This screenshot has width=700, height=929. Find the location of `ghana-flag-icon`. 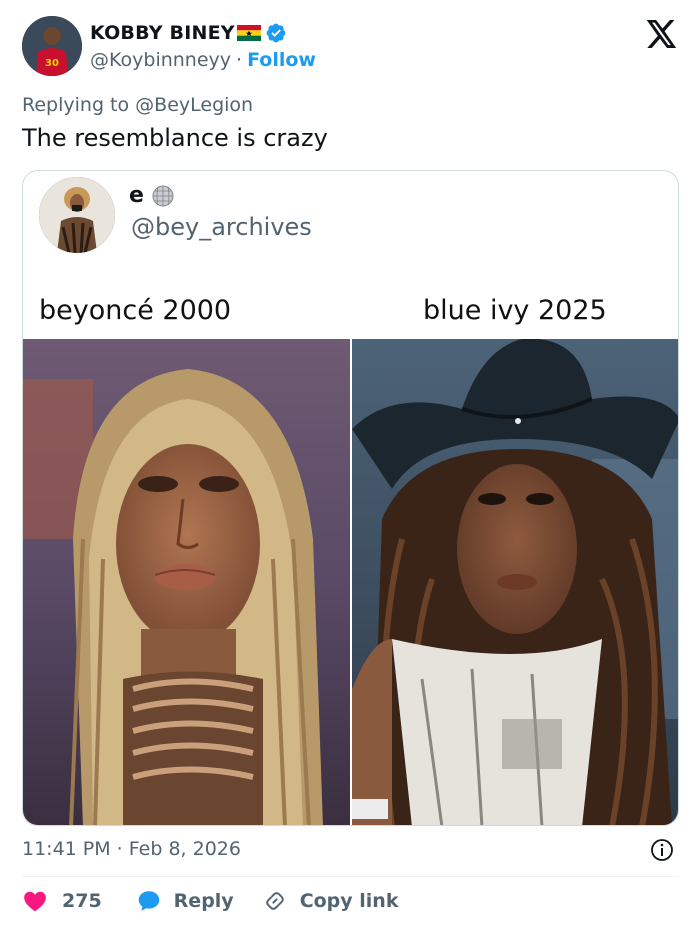

ghana-flag-icon is located at coordinates (248, 33).